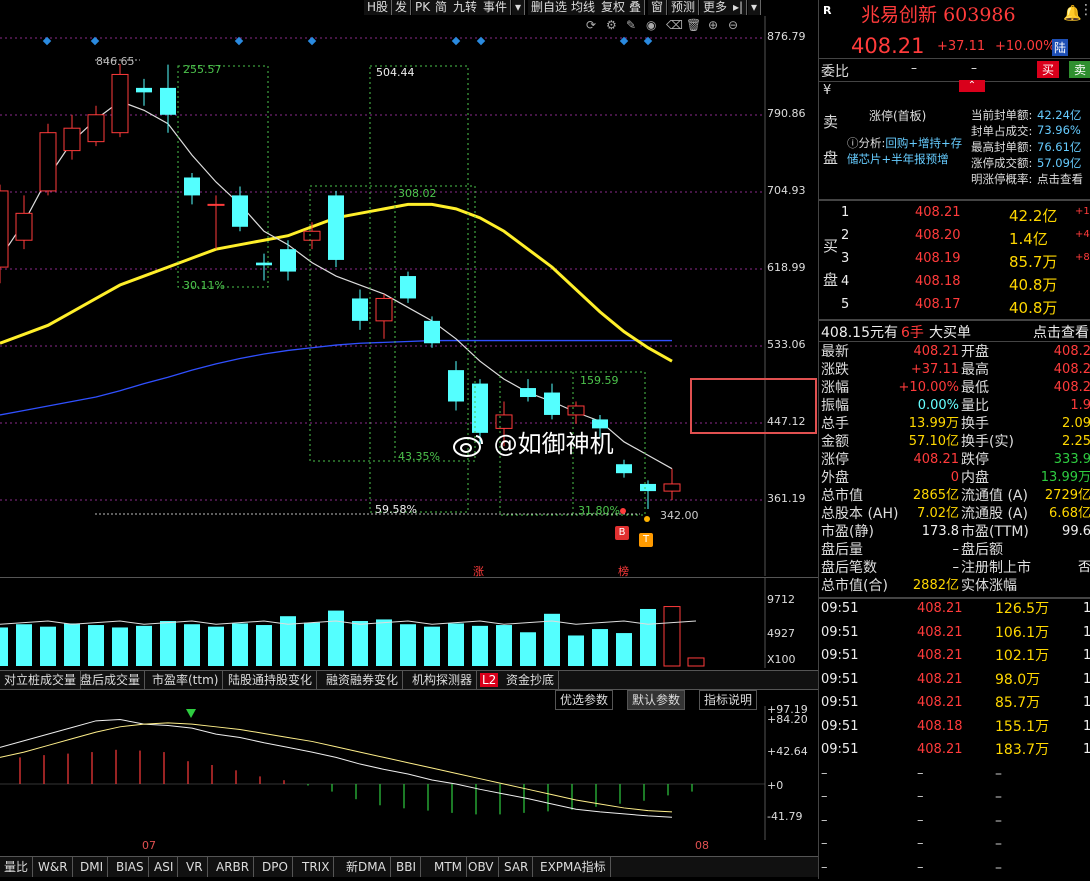 Image resolution: width=1090 pixels, height=881 pixels. What do you see at coordinates (1076, 441) in the screenshot?
I see `quote-value-2: 2.25` at bounding box center [1076, 441].